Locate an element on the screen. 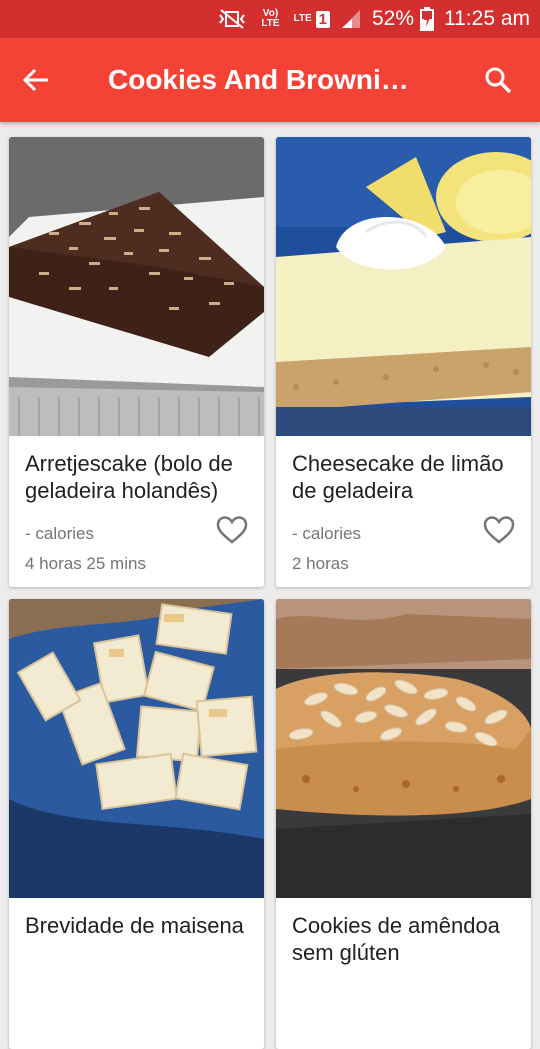  recipe-name: Brevidade de maisena is located at coordinates (134, 925).